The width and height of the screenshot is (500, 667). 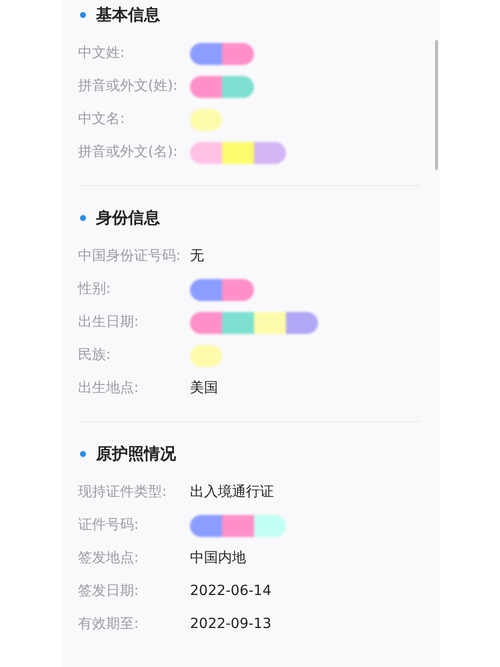 I want to click on section-title: 身份信息, so click(x=128, y=218).